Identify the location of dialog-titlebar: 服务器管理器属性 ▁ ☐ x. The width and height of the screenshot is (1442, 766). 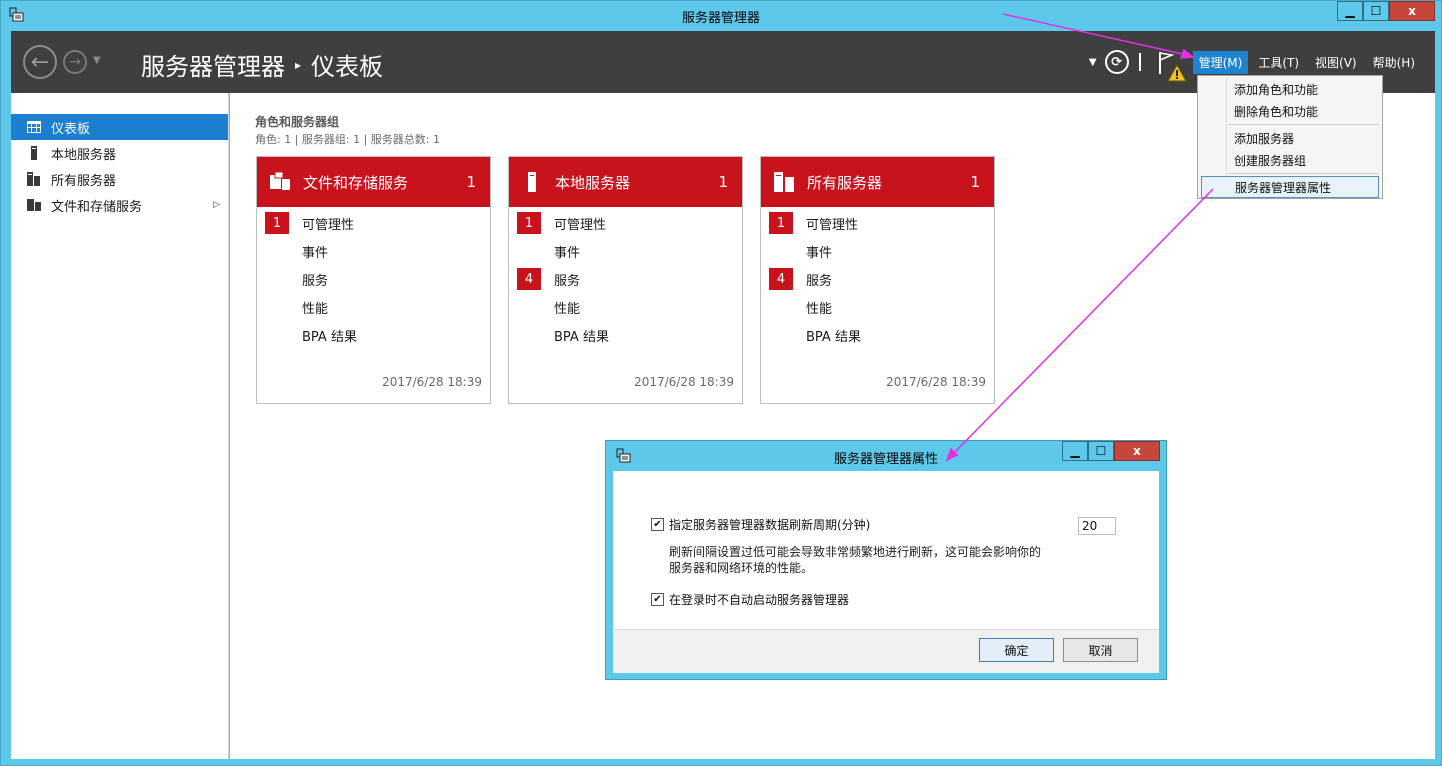
(886, 456).